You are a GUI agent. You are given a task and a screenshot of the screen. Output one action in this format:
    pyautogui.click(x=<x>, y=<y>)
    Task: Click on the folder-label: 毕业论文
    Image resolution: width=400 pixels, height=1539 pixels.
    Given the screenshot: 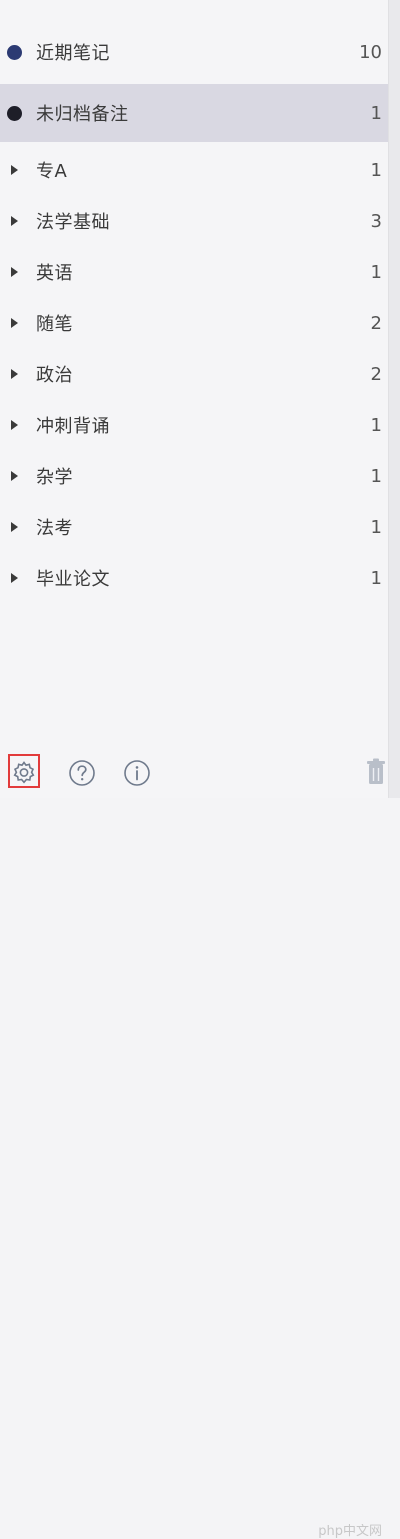 What is the action you would take?
    pyautogui.click(x=73, y=579)
    